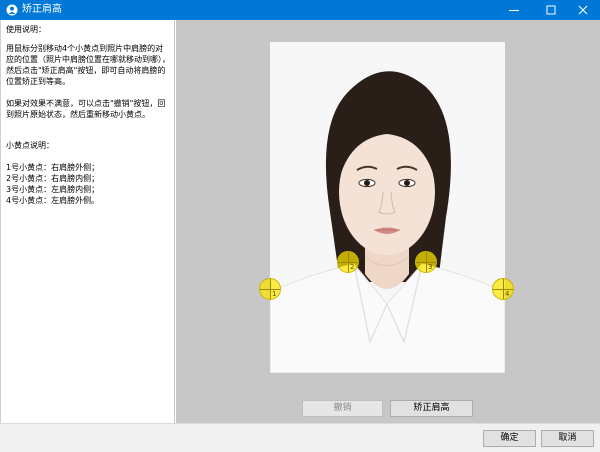  What do you see at coordinates (53, 189) in the screenshot?
I see `dot-description-3: 3号小黄点：左肩膀内侧；` at bounding box center [53, 189].